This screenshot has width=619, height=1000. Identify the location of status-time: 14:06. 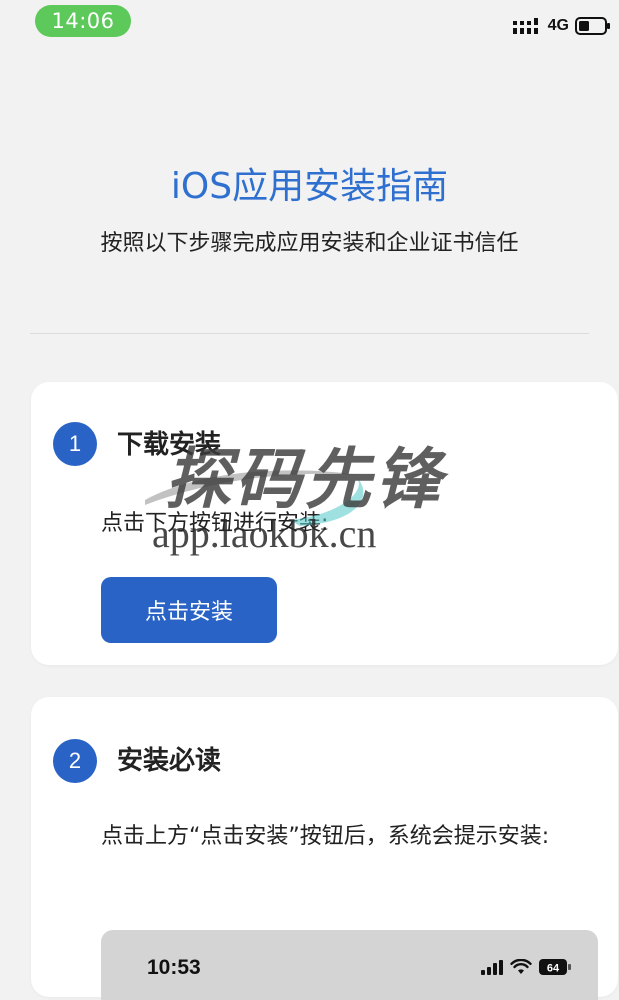
(83, 21).